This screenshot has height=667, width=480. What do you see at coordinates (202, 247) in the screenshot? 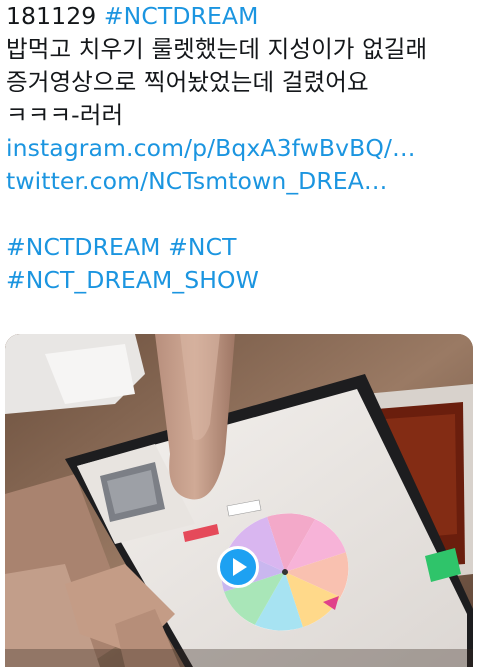
I see `hashtag-link: #NCT` at bounding box center [202, 247].